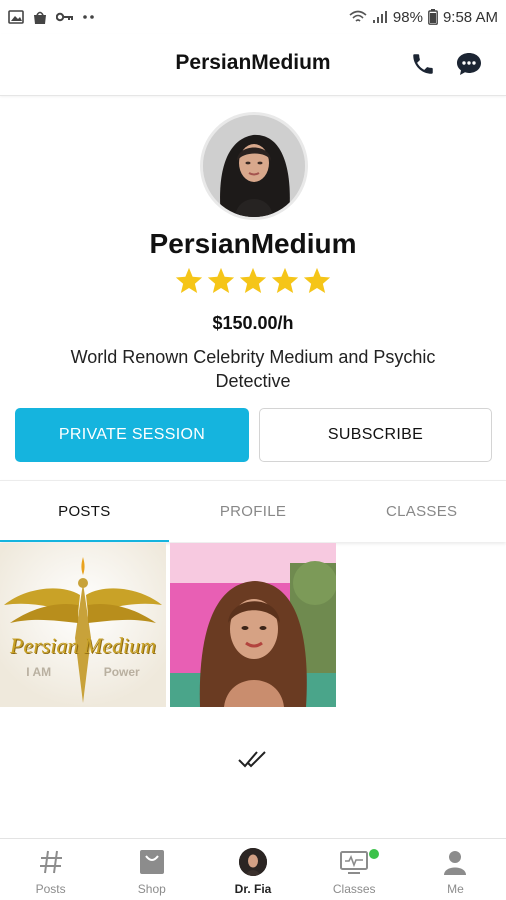  I want to click on winged-figure-logo, so click(83, 625).